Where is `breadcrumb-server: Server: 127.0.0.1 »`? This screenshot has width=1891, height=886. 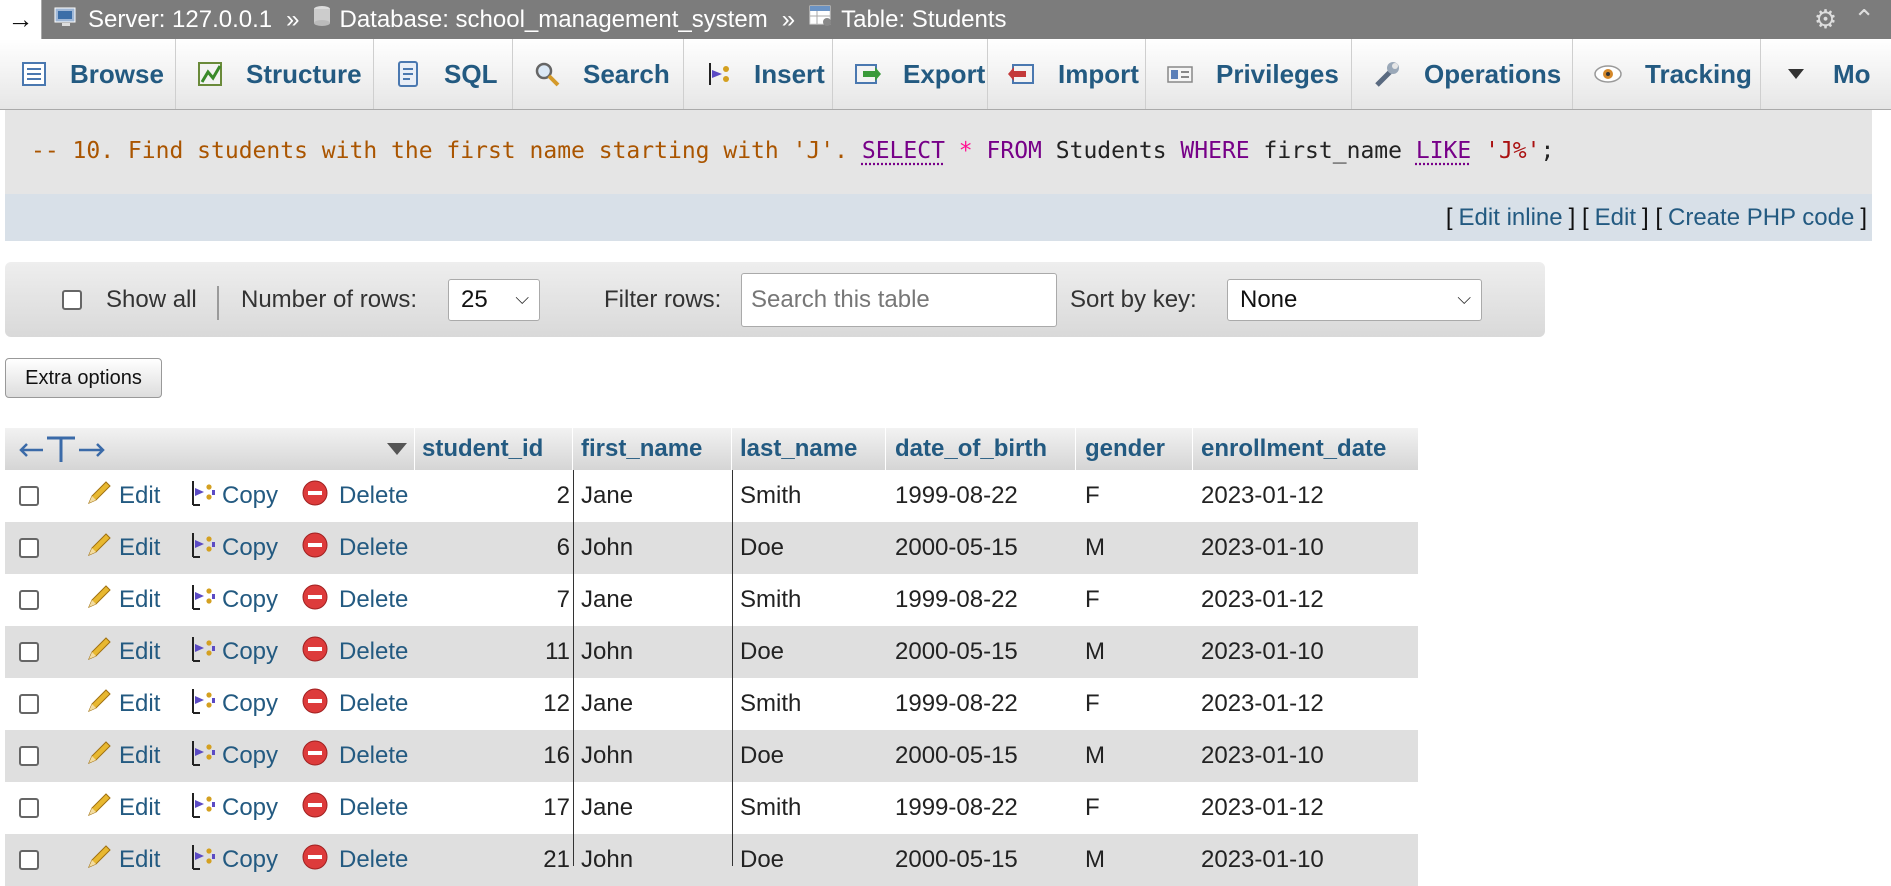 breadcrumb-server: Server: 127.0.0.1 » is located at coordinates (177, 19).